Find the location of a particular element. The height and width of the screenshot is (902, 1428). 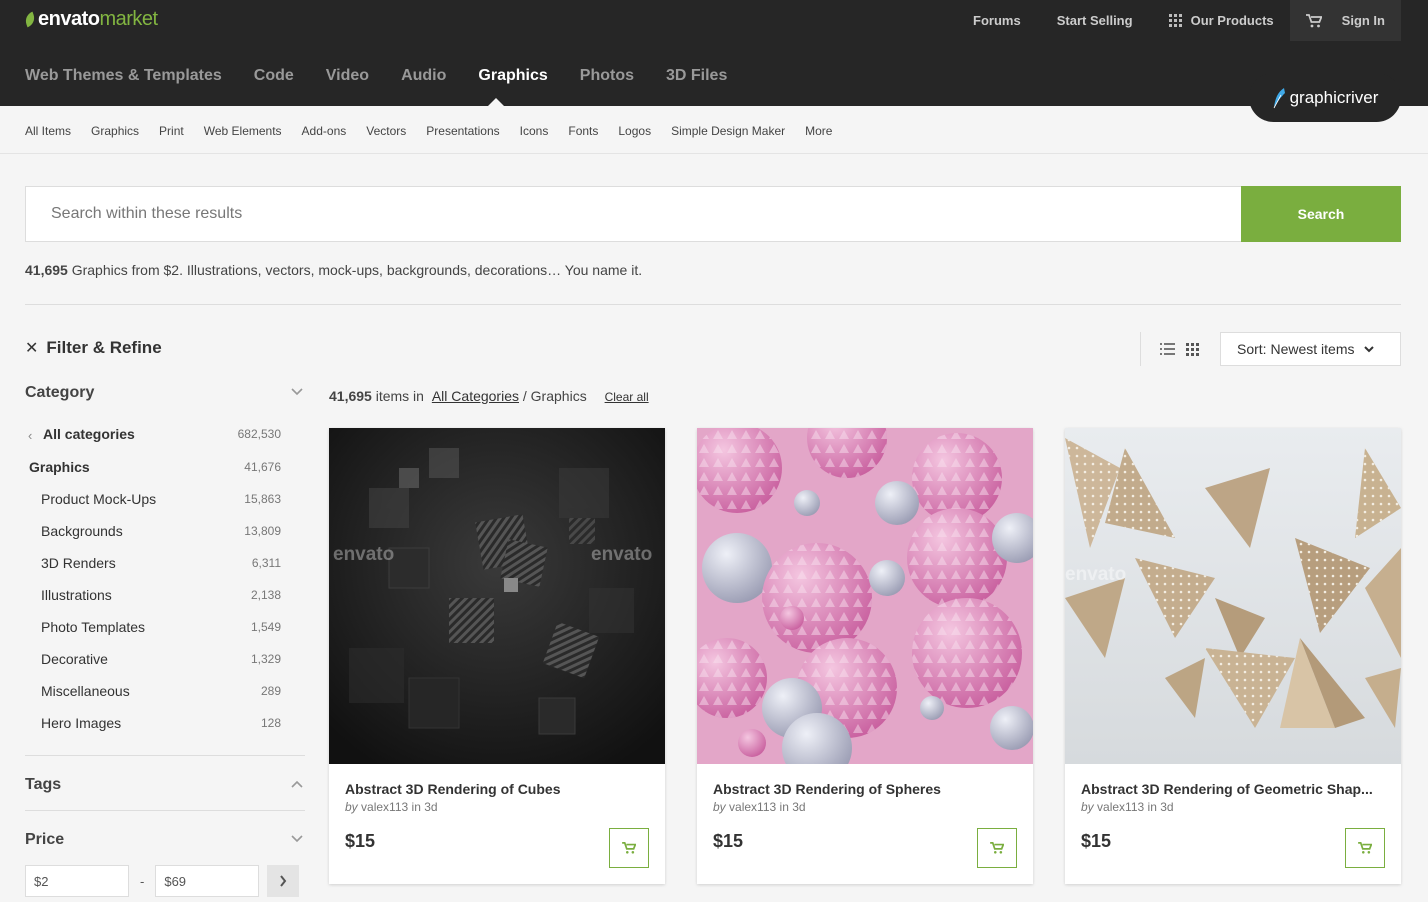

category-hero-images: Hero Images 128 is located at coordinates (153, 723).